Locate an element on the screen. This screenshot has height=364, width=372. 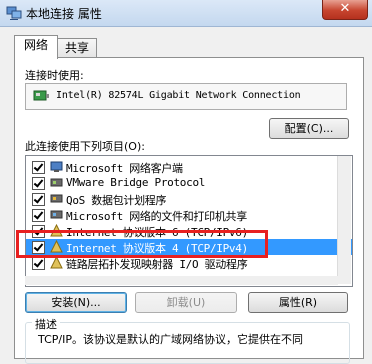
items-label: 此连接使用下列项目(O): is located at coordinates (85, 146).